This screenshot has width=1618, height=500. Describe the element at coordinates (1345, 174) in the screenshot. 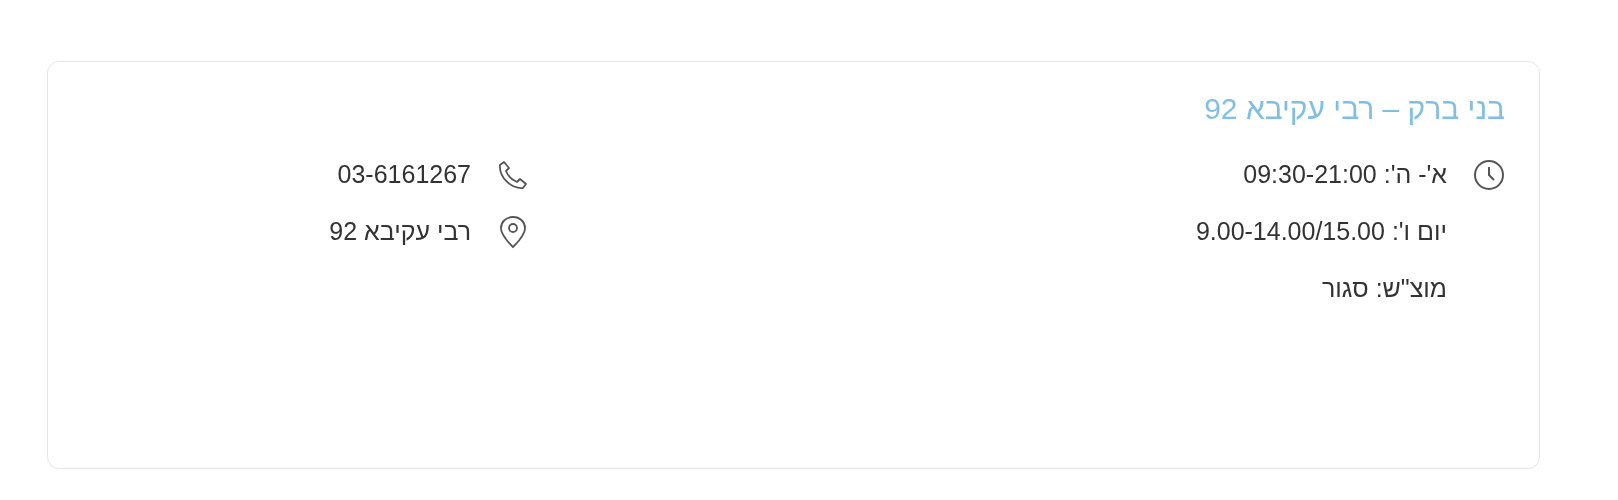

I see `opening-hours-text: א'- ה': 09:30-21:00` at that location.